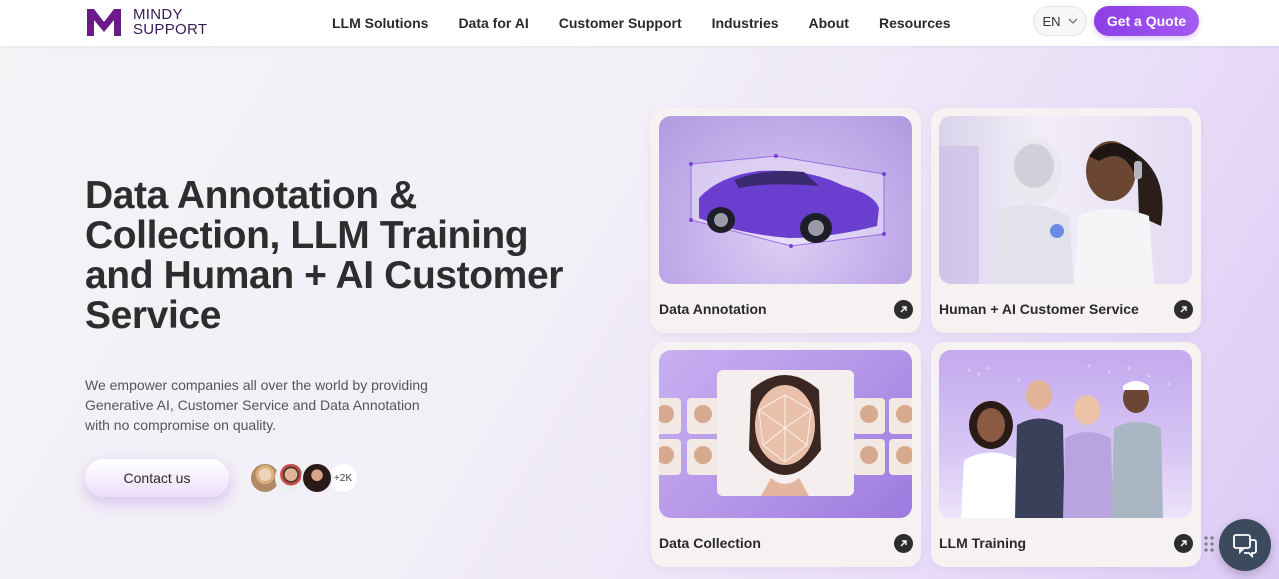  I want to click on logo-text: MINDY SUPPORT, so click(170, 22).